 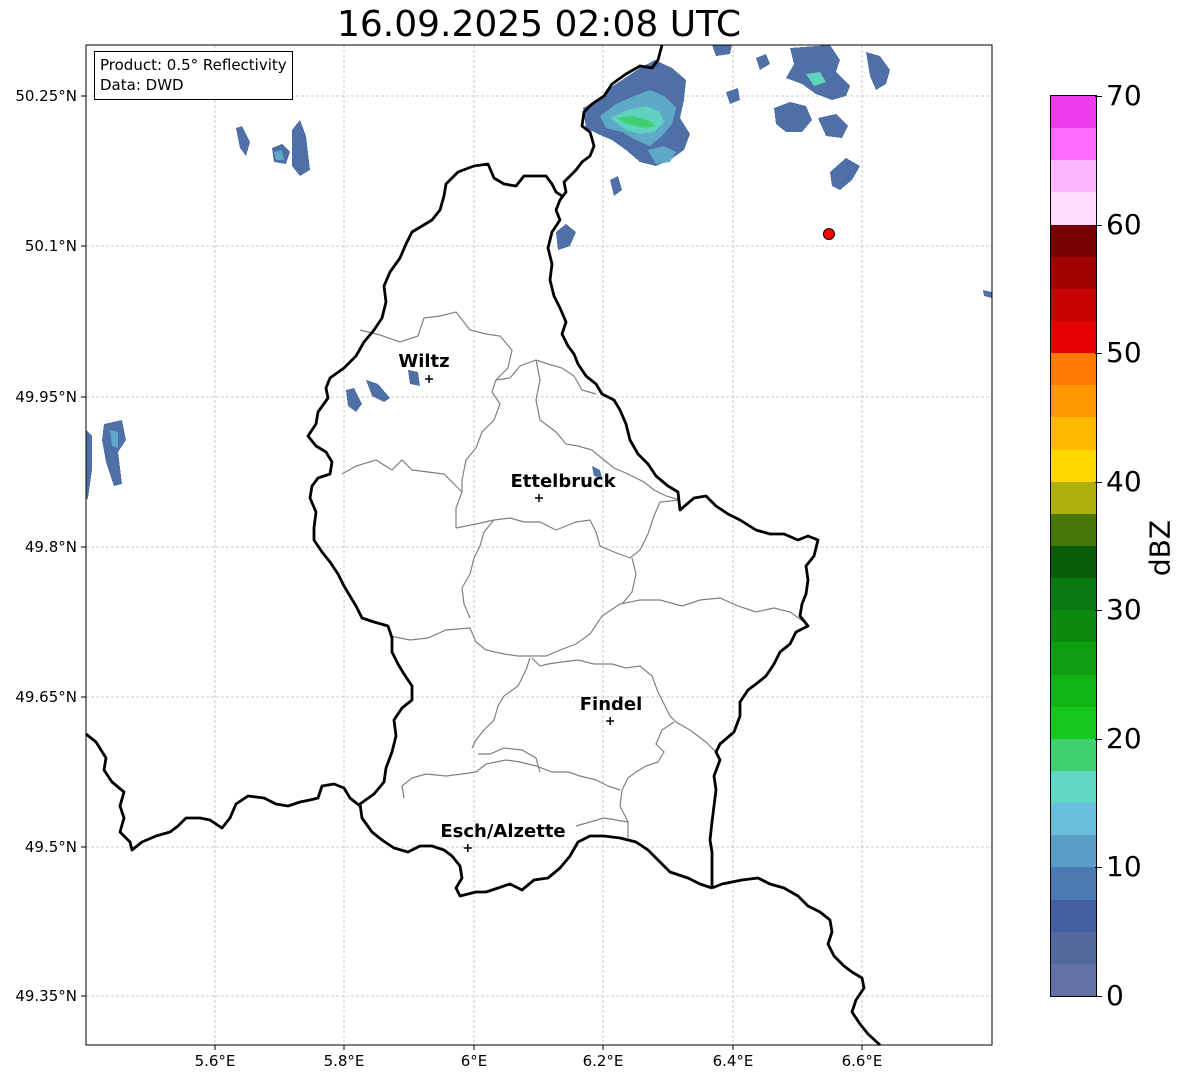 What do you see at coordinates (50, 547) in the screenshot?
I see `lat-label-49-8: 49.8°N` at bounding box center [50, 547].